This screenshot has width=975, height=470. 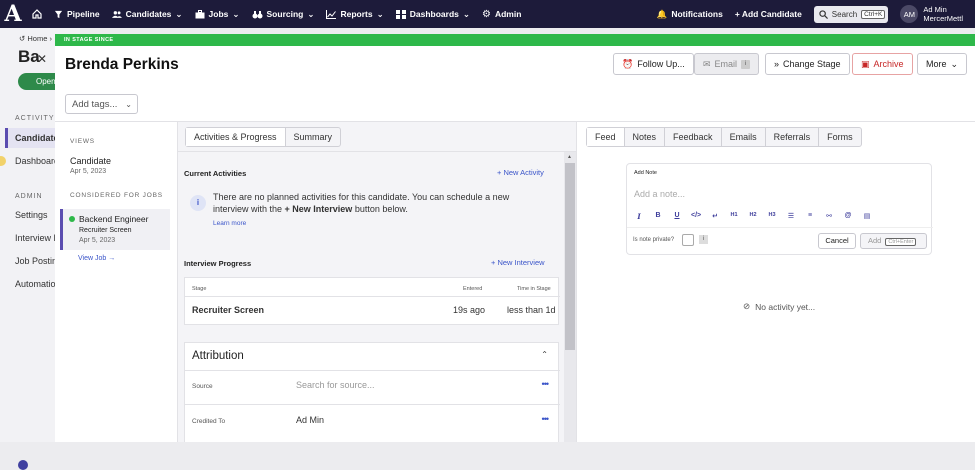 I want to click on tab-feed: Feed, so click(x=606, y=137).